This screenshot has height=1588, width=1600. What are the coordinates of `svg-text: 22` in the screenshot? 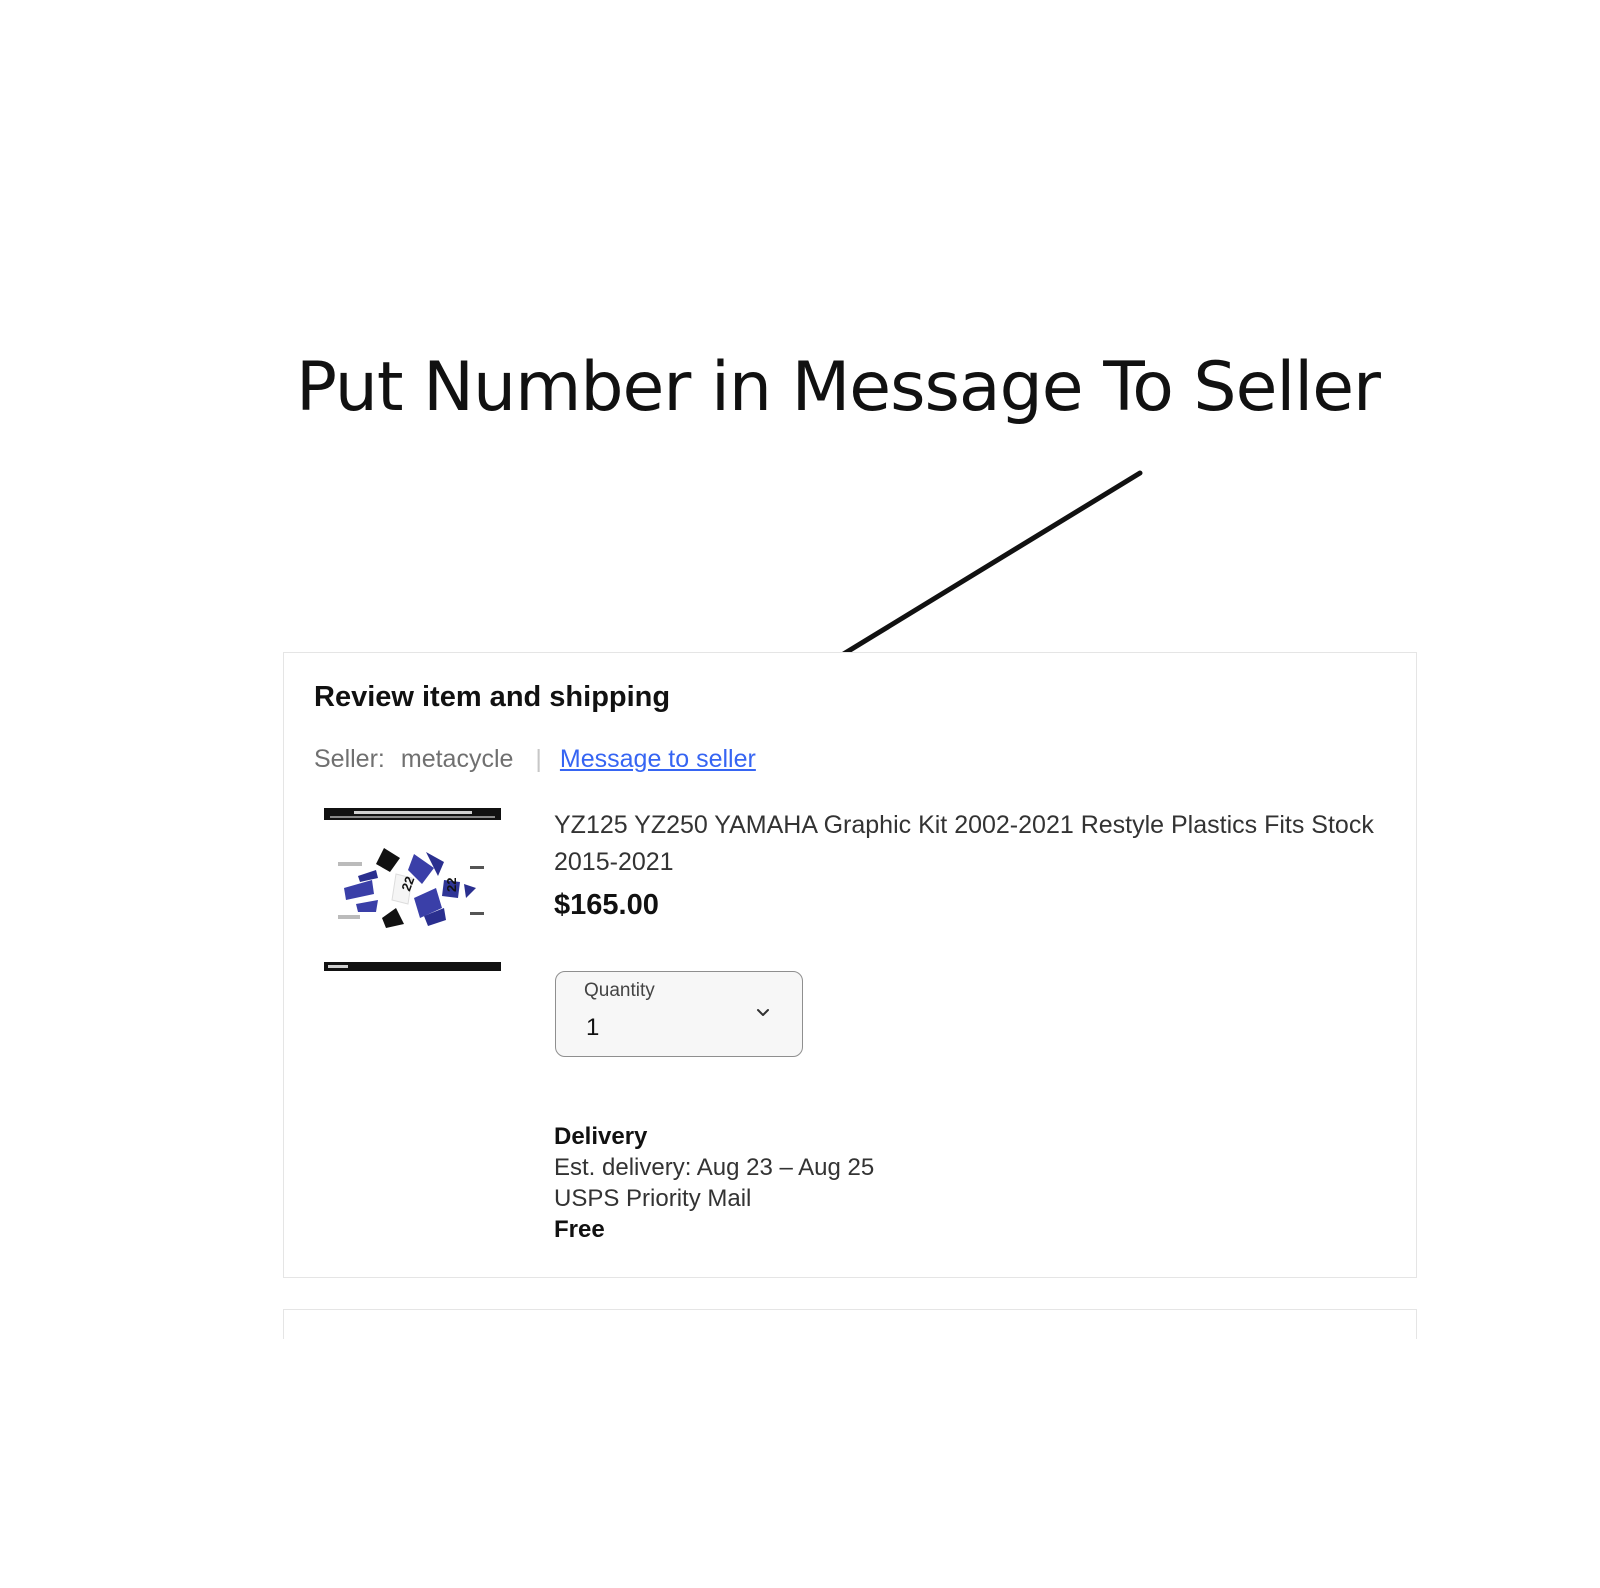 It's located at (451, 885).